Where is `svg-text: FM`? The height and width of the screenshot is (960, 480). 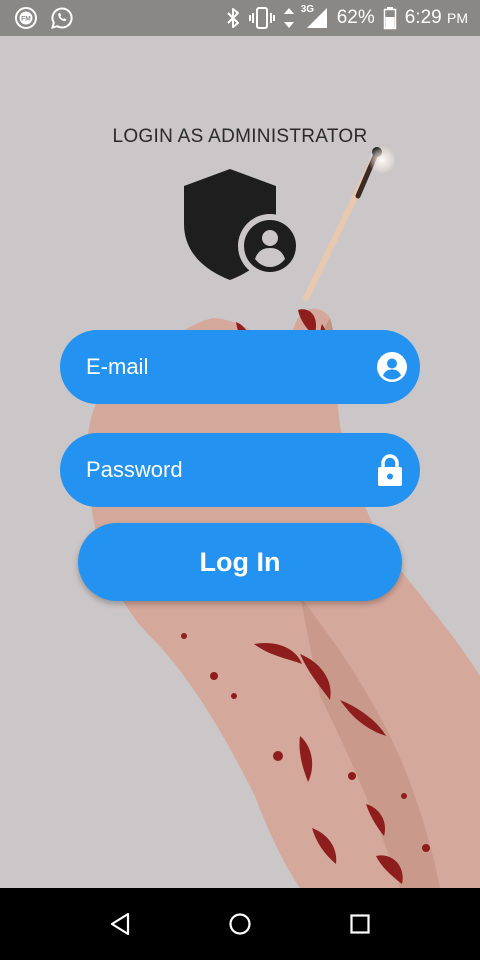 svg-text: FM is located at coordinates (25, 19).